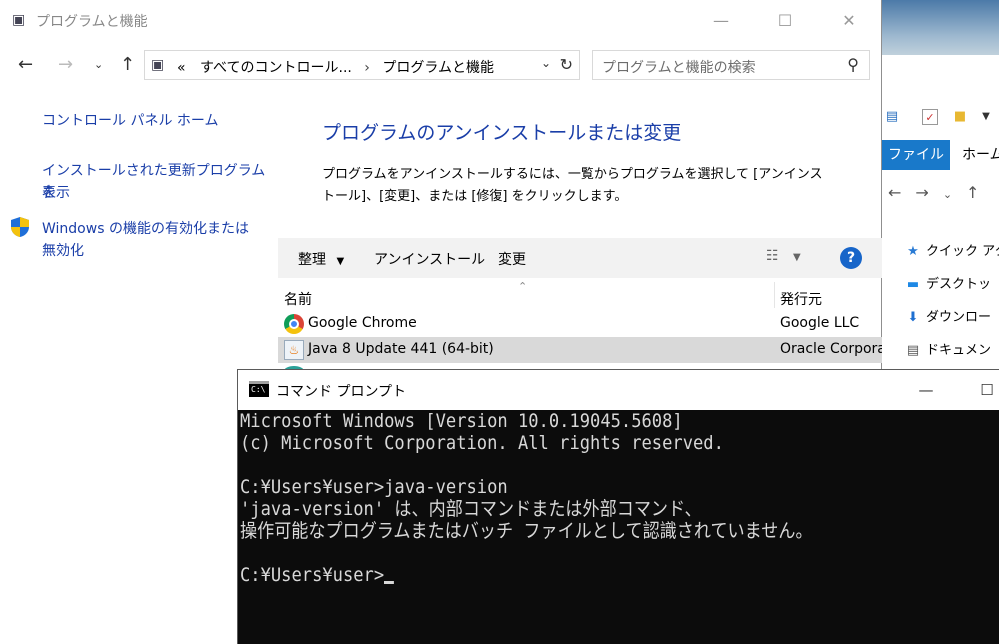 The height and width of the screenshot is (644, 999). I want to click on recent-locations-chevron-icon: ⌄, so click(98, 64).